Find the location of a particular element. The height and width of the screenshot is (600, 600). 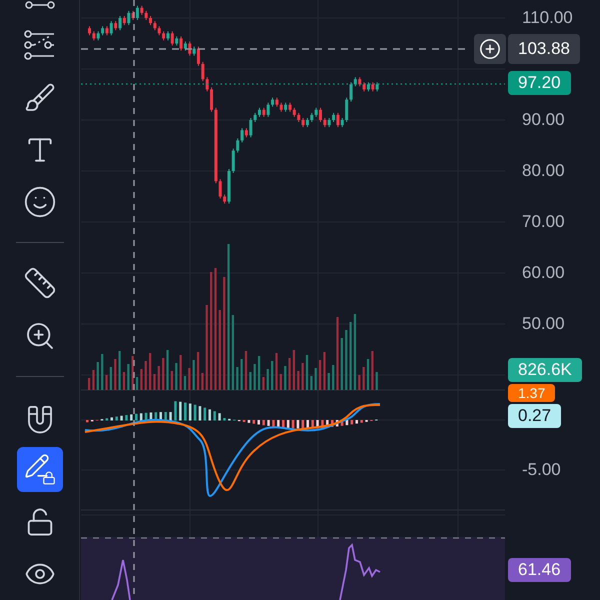

price-axis-label: 70.00 is located at coordinates (543, 222).